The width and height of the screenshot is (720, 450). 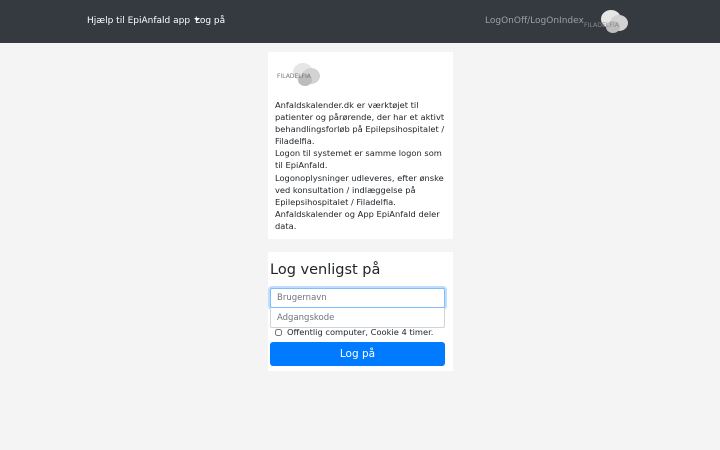 What do you see at coordinates (360, 332) in the screenshot?
I see `remember-label: Offentlig computer, Cookie 4 timer.` at bounding box center [360, 332].